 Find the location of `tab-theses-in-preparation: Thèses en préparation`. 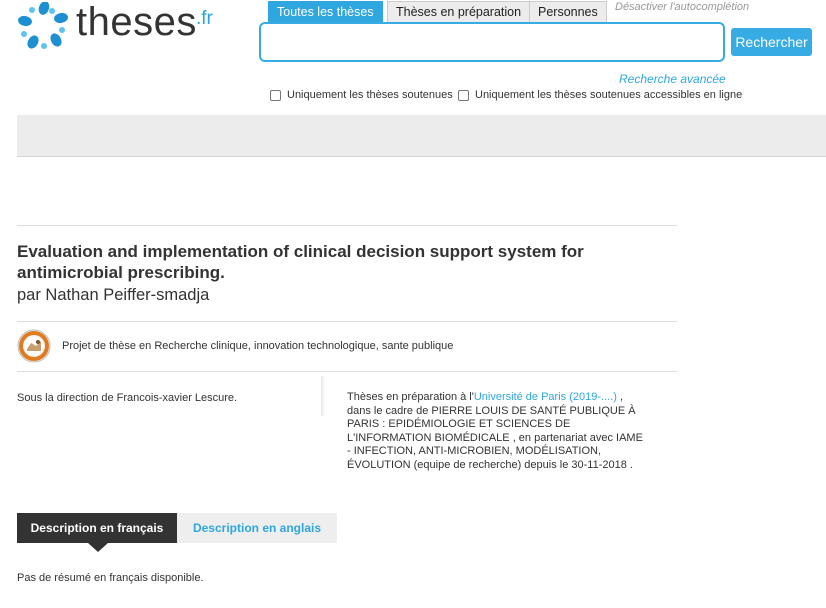

tab-theses-in-preparation: Thèses en préparation is located at coordinates (459, 12).